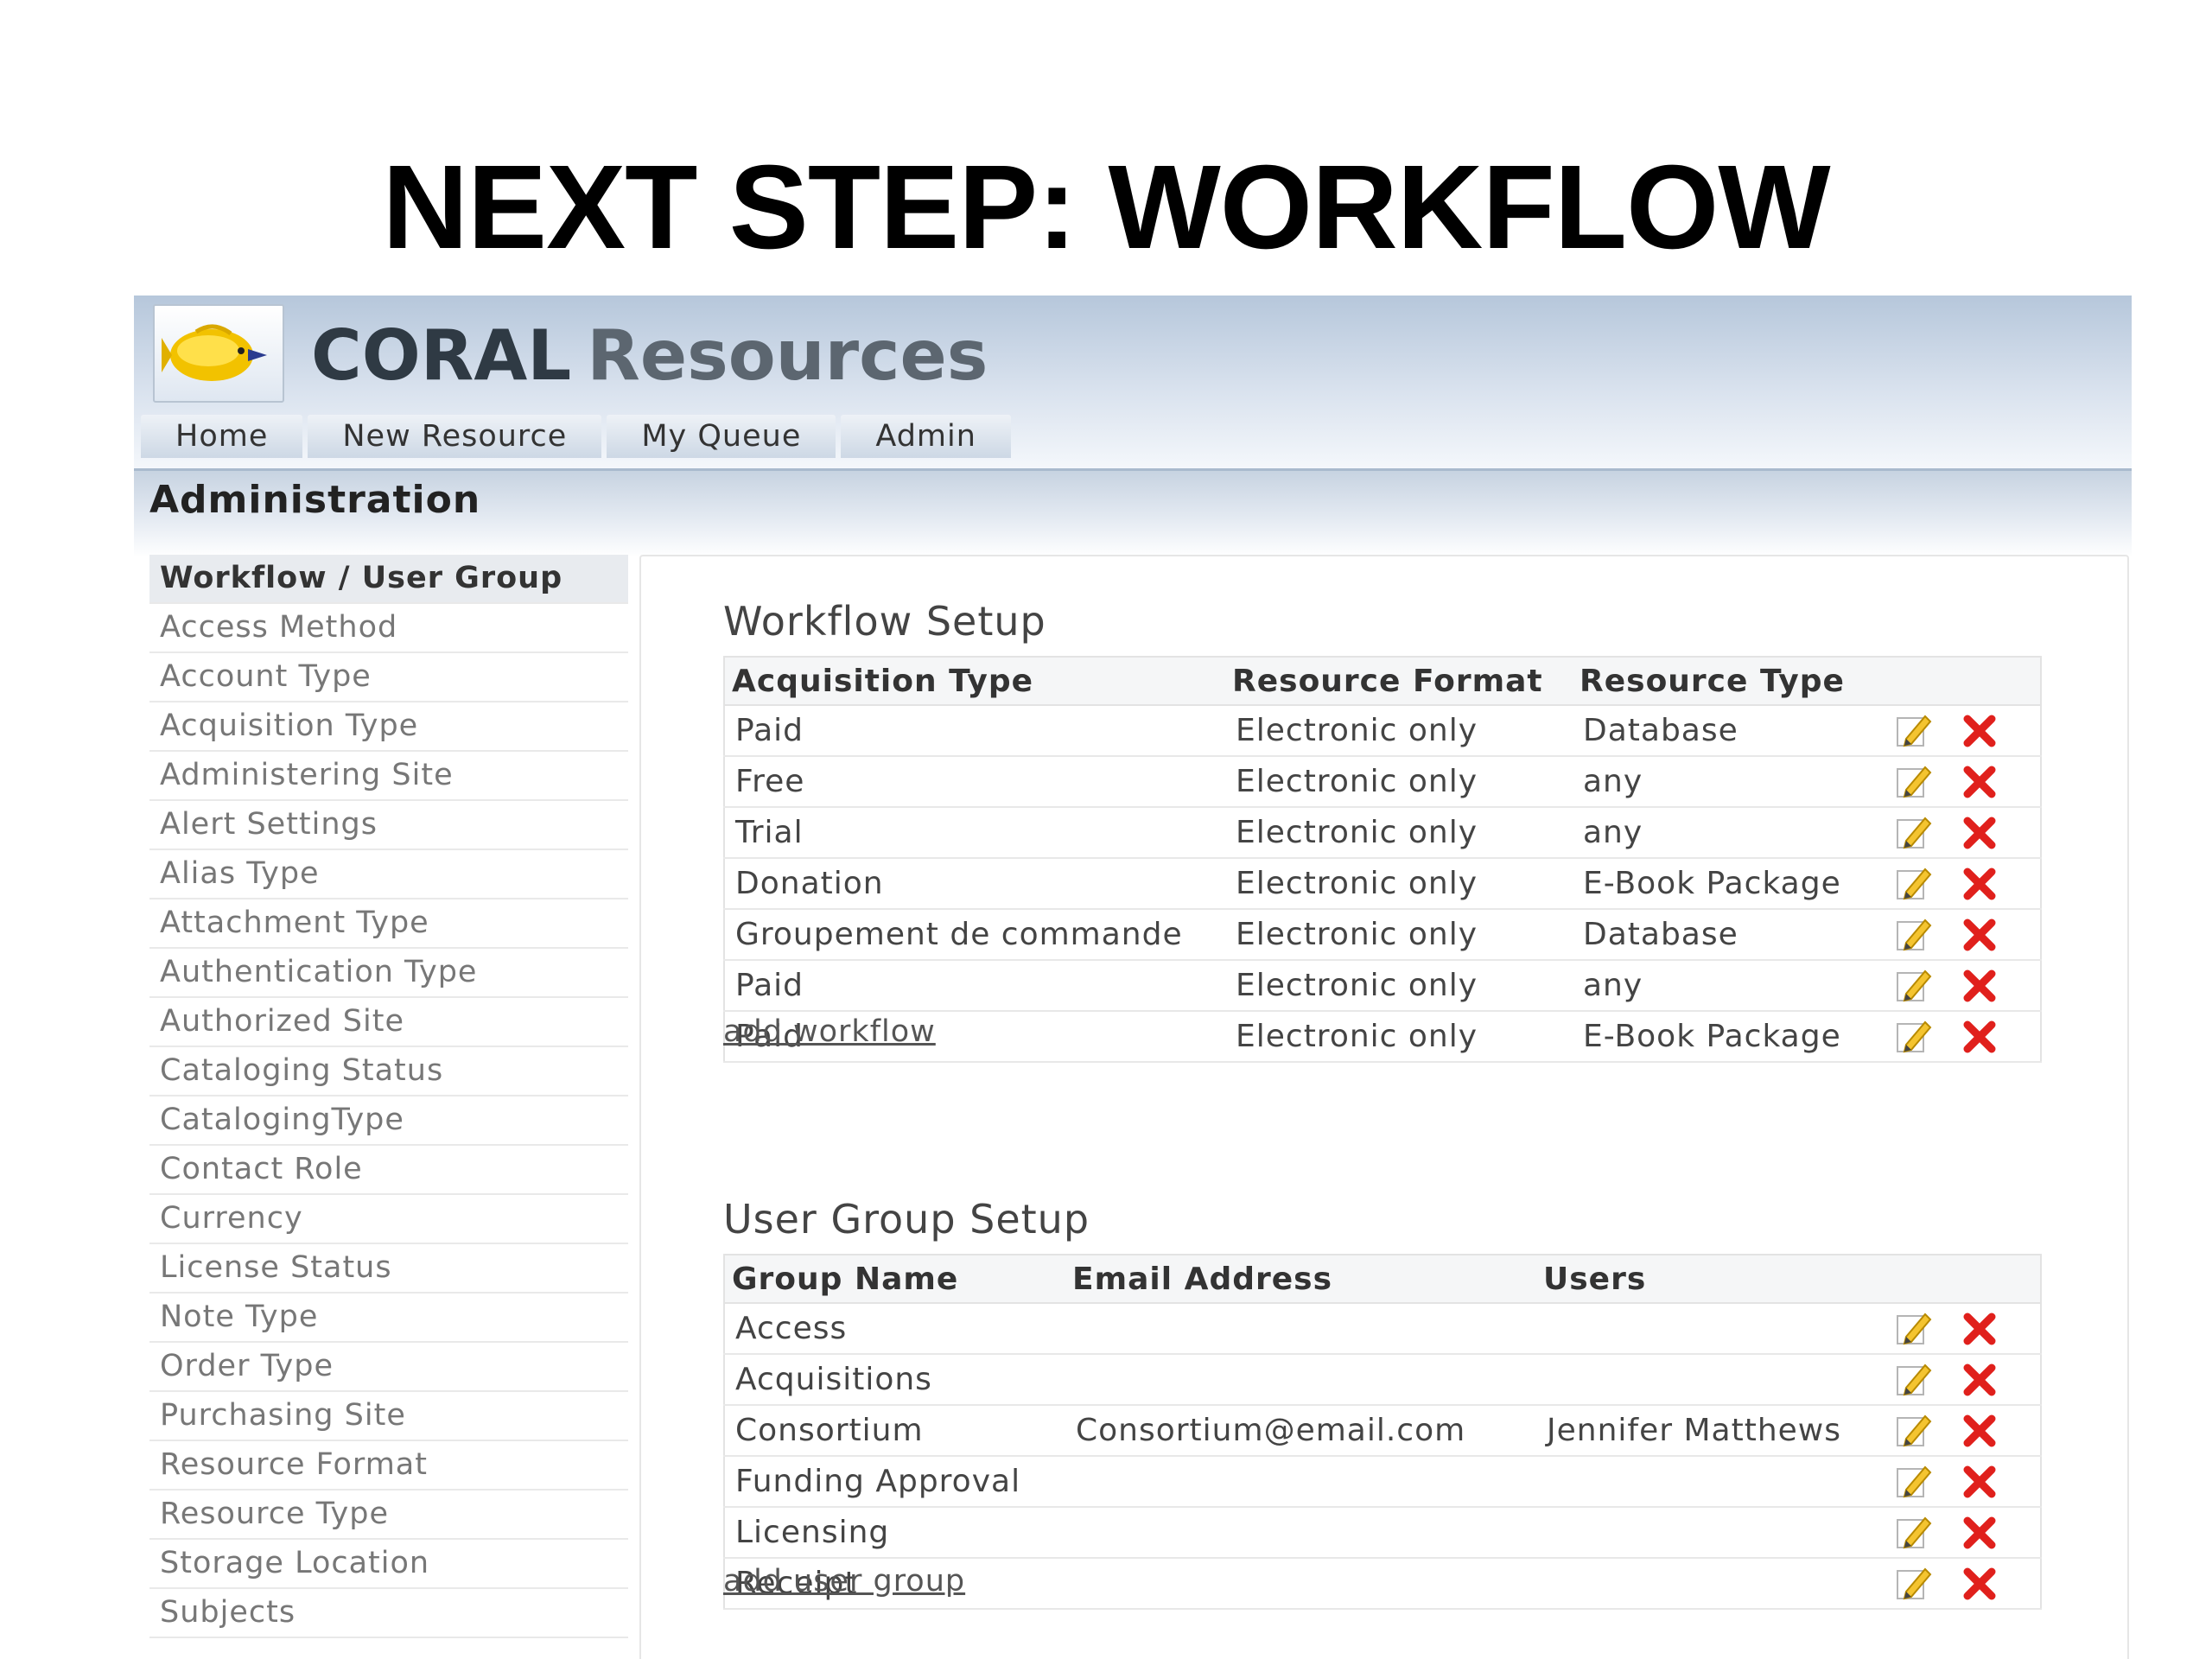 The height and width of the screenshot is (1659, 2212). I want to click on table-cell: Consortium, so click(894, 1431).